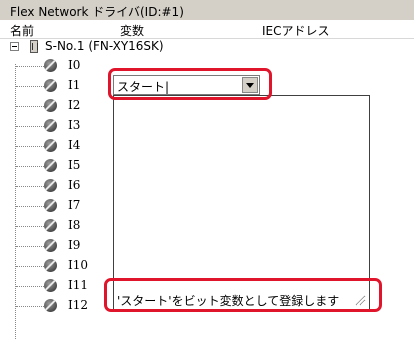 Image resolution: width=414 pixels, height=339 pixels. What do you see at coordinates (132, 30) in the screenshot?
I see `column-header-variable: 変数` at bounding box center [132, 30].